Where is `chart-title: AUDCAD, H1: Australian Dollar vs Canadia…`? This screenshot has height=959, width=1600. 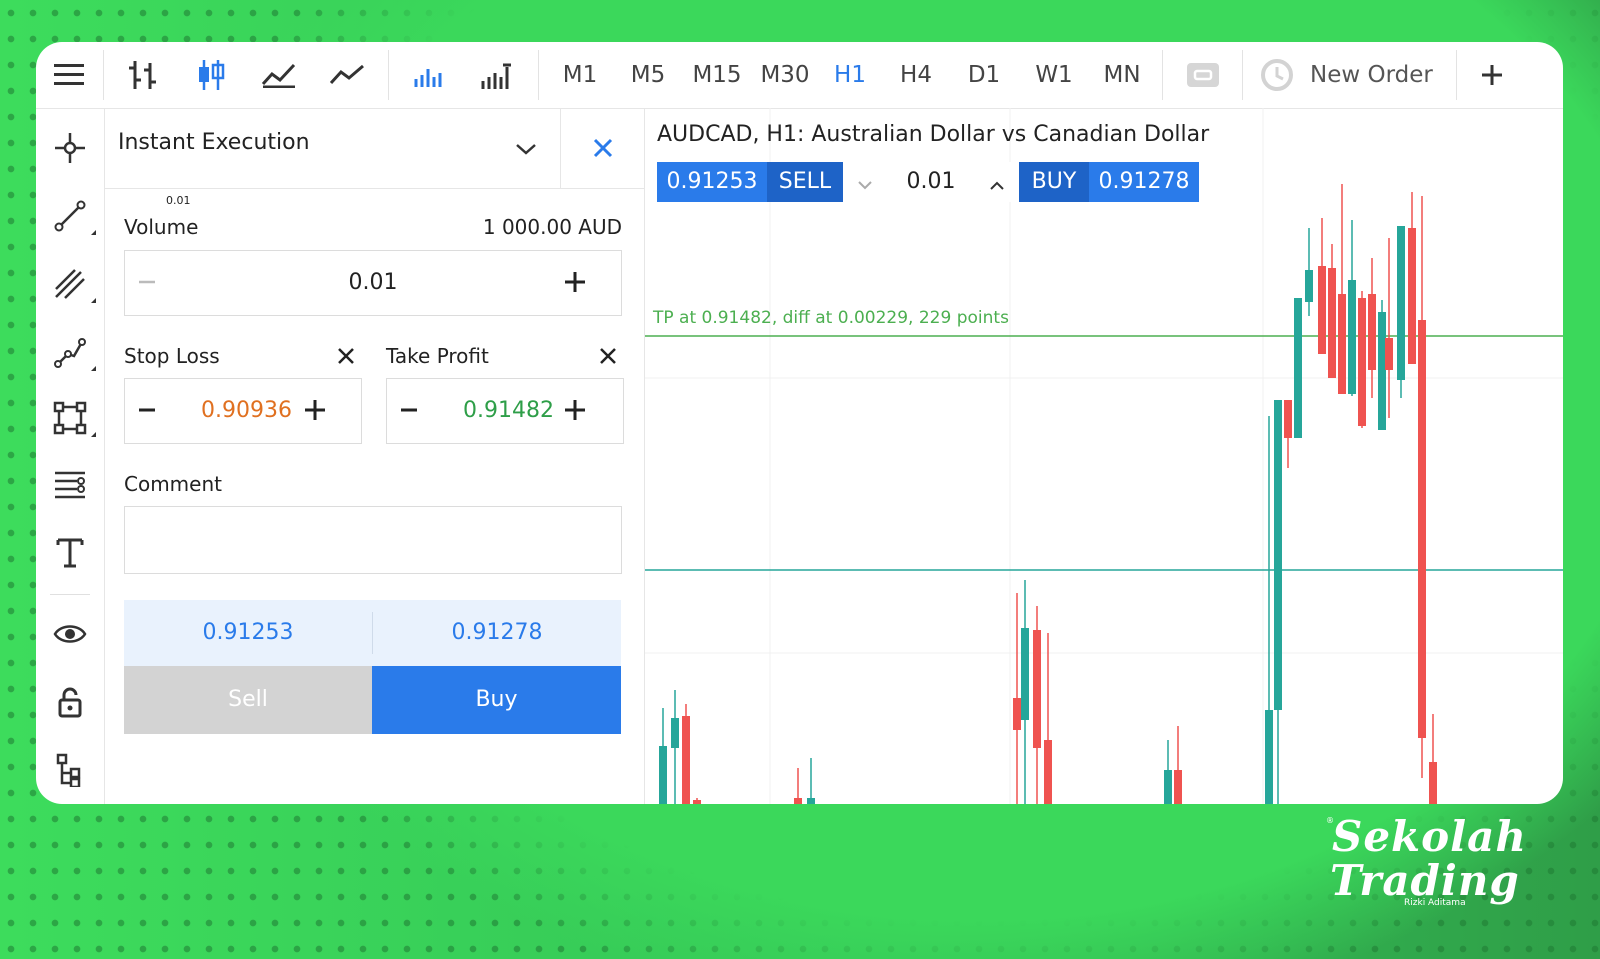
chart-title: AUDCAD, H1: Australian Dollar vs Canadia… is located at coordinates (933, 134).